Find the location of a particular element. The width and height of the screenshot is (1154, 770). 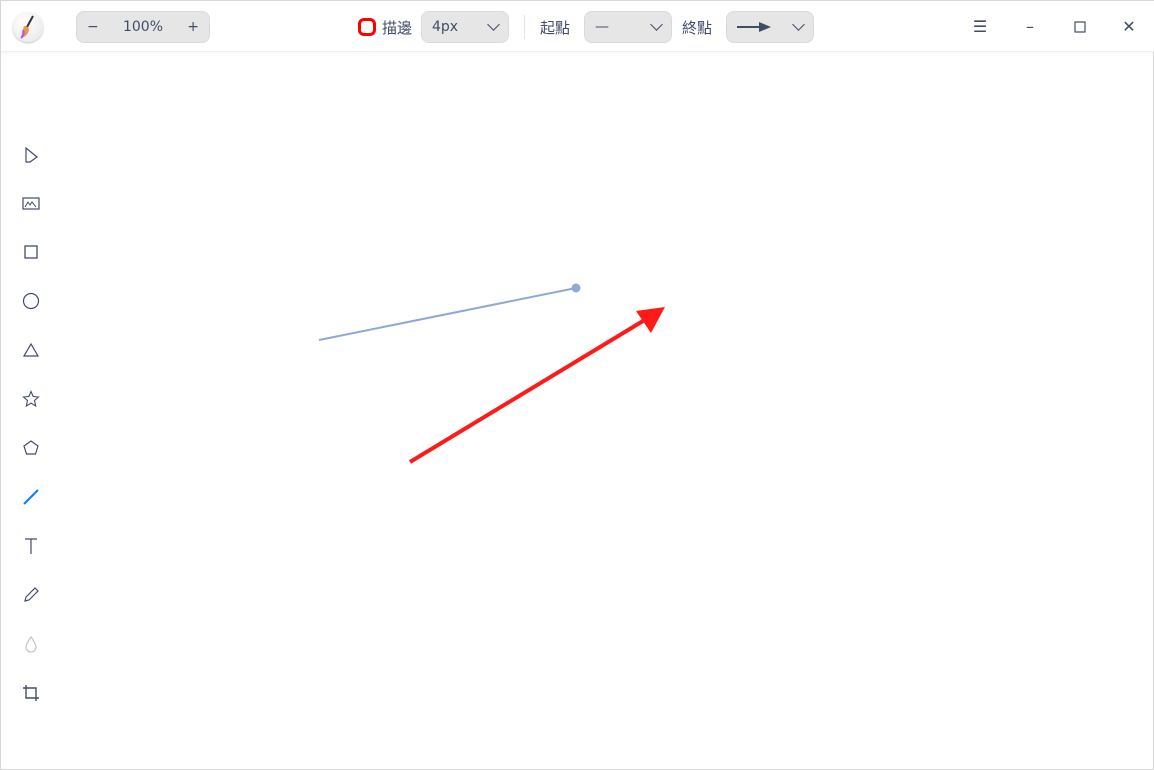

start-label: 起點 is located at coordinates (555, 28).